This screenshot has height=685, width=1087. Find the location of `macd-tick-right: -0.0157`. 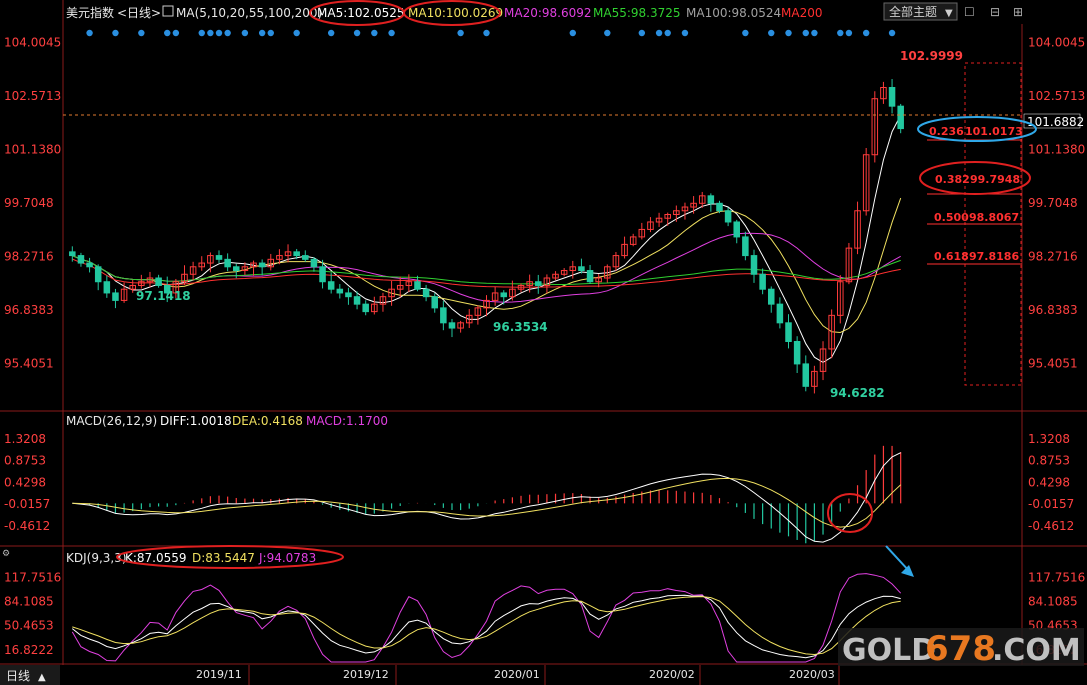

macd-tick-right: -0.0157 is located at coordinates (1051, 504).